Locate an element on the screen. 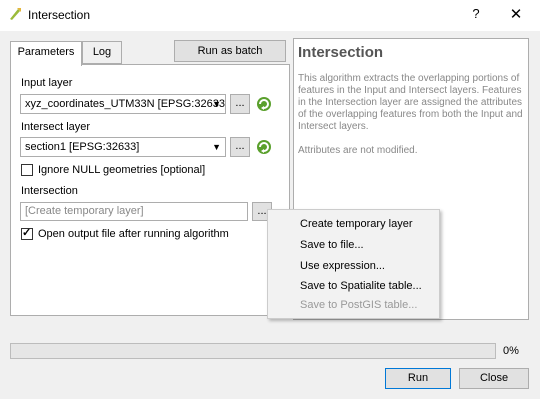 The height and width of the screenshot is (399, 540). help-note: Attributes are not modified. is located at coordinates (358, 150).